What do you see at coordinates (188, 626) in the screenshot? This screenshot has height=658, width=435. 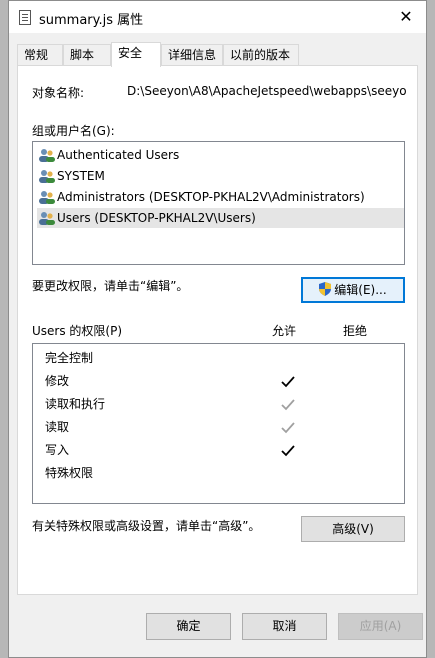 I see `ok-button: 确定` at bounding box center [188, 626].